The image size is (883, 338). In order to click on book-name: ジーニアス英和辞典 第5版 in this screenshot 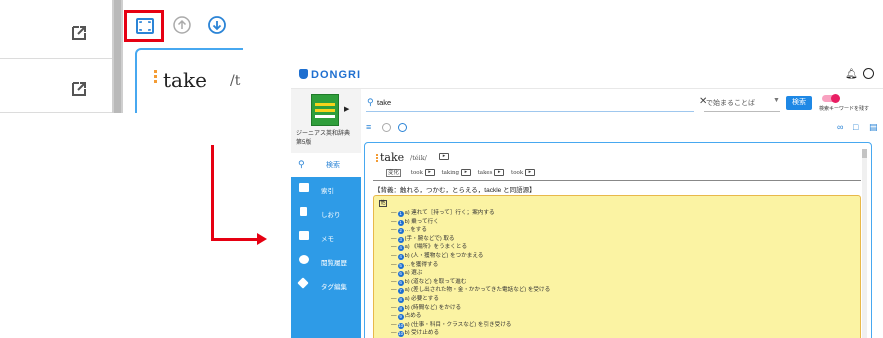, I will do `click(323, 139)`.